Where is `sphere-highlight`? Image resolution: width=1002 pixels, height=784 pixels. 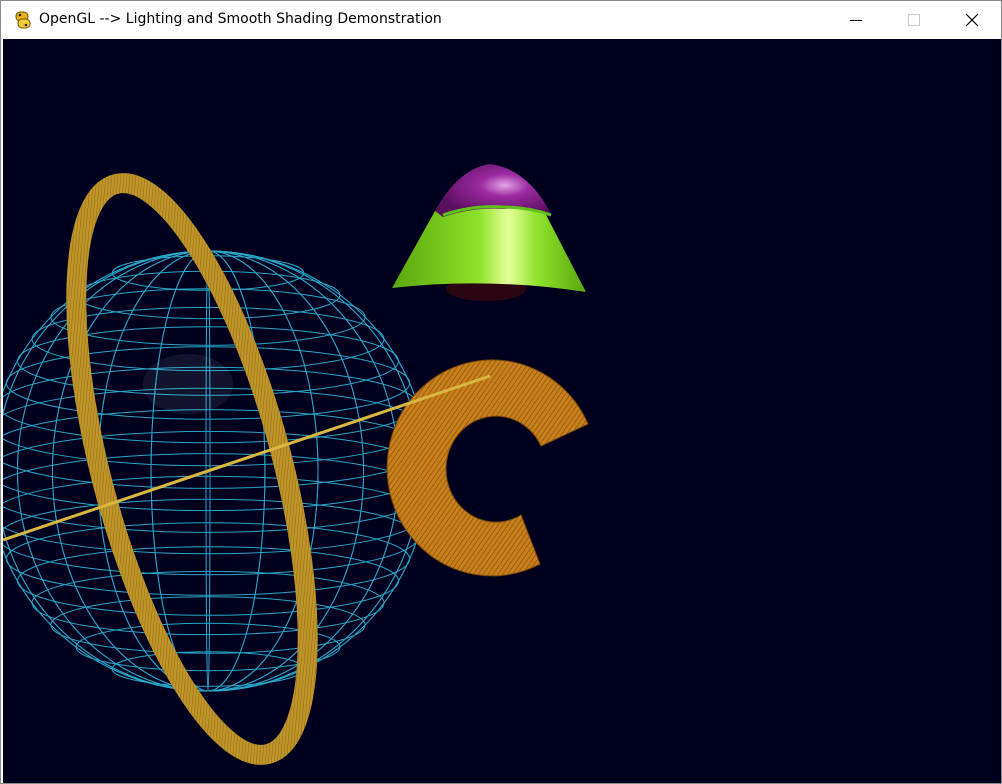
sphere-highlight is located at coordinates (188, 384).